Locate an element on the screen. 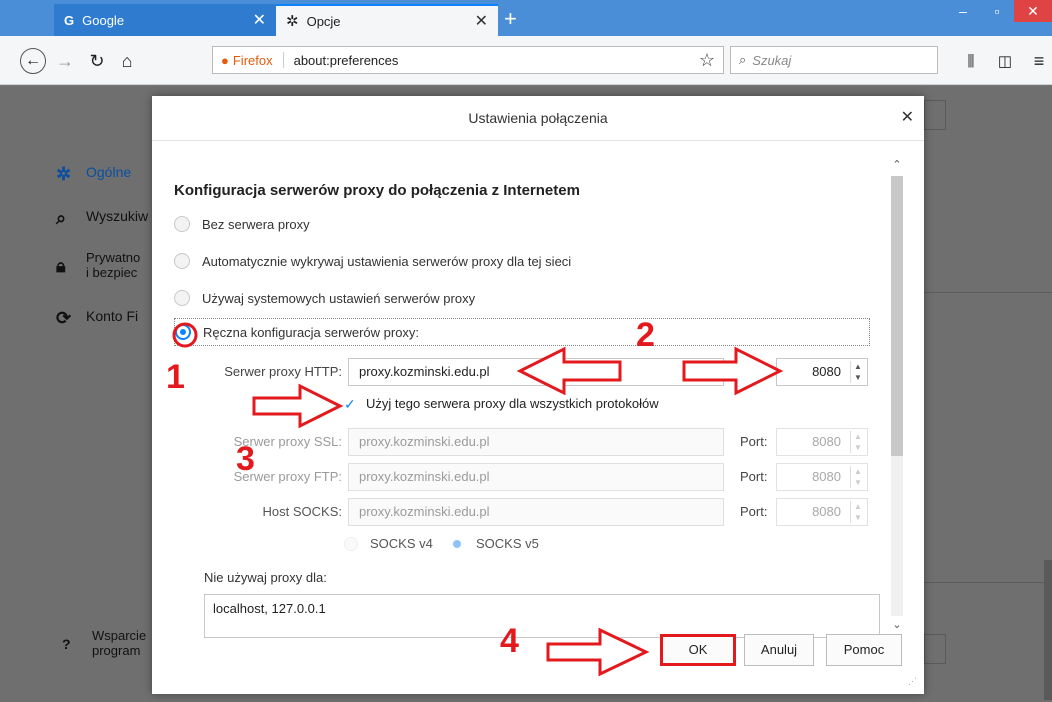 The image size is (1052, 702). annotation-number-4: 4 is located at coordinates (509, 641).